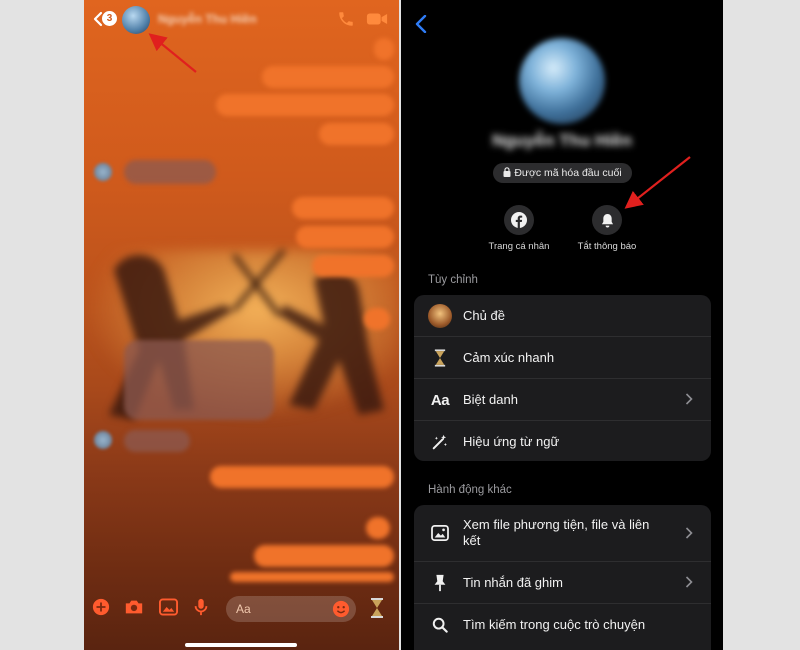 Image resolution: width=800 pixels, height=650 pixels. I want to click on message-input: Aa, so click(291, 609).